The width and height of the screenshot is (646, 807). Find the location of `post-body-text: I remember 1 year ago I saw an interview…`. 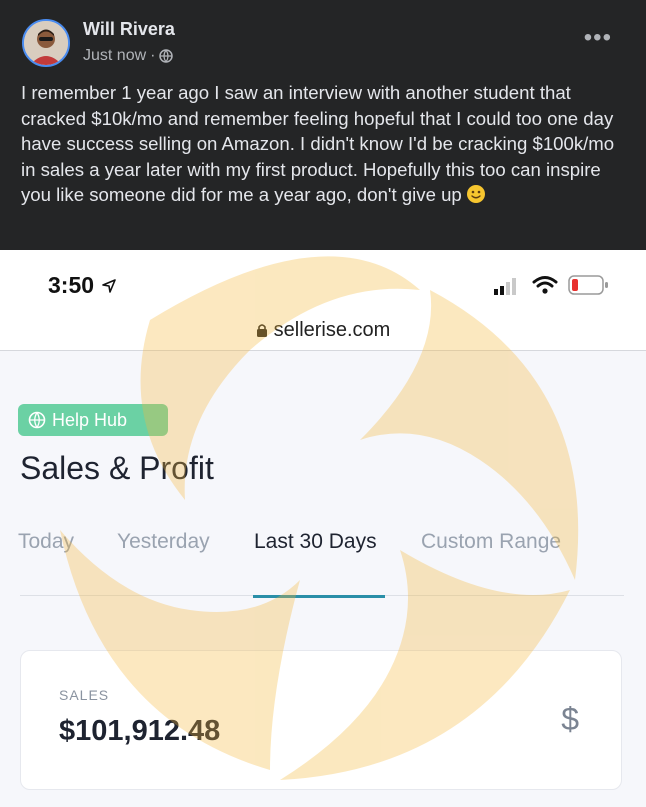

post-body-text: I remember 1 year ago I saw an interview… is located at coordinates (318, 144).